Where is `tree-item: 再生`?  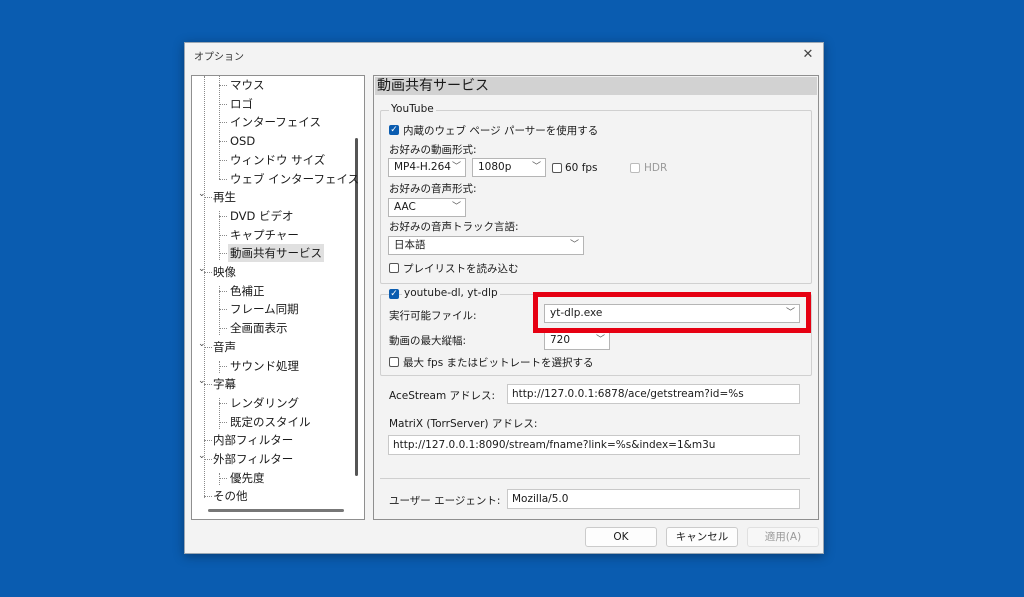
tree-item: 再生 is located at coordinates (224, 197).